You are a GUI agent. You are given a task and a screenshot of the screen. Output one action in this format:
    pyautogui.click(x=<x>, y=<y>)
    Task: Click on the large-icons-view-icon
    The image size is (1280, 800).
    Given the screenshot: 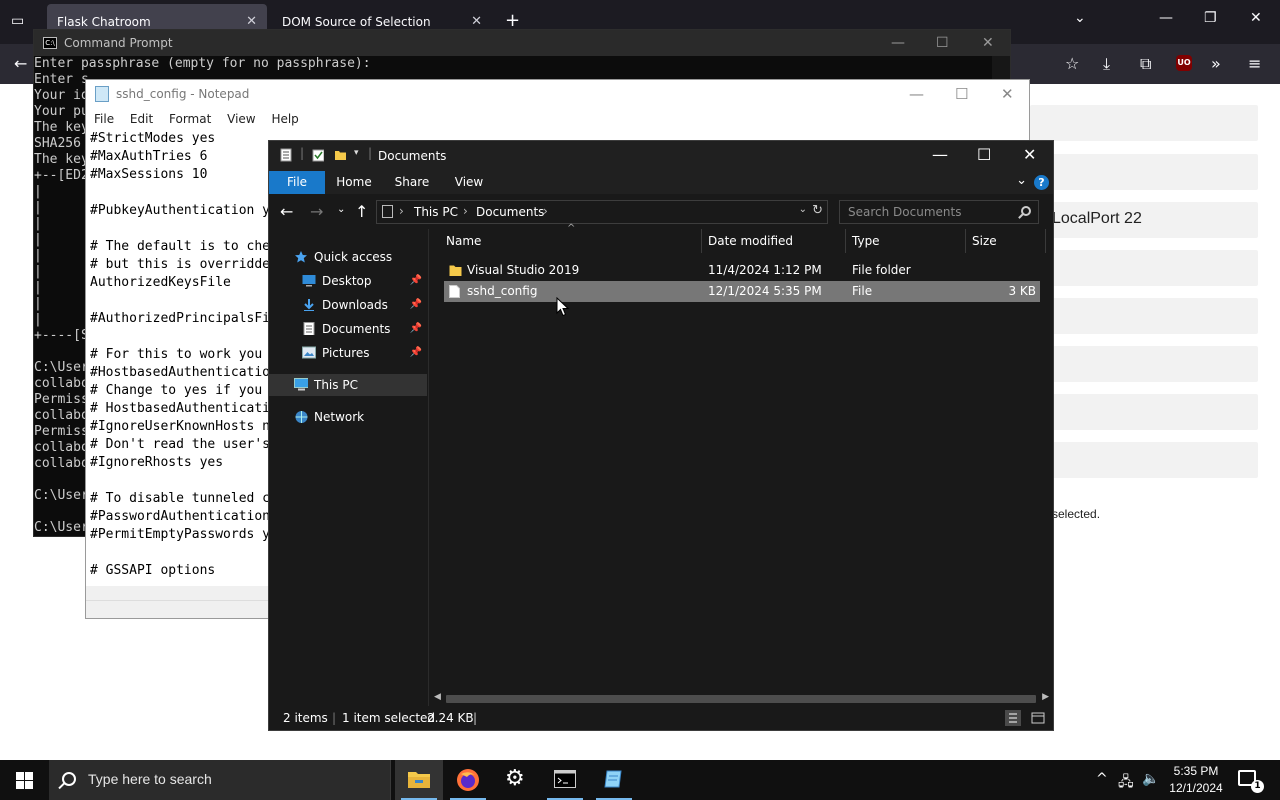 What is the action you would take?
    pyautogui.click(x=1038, y=718)
    